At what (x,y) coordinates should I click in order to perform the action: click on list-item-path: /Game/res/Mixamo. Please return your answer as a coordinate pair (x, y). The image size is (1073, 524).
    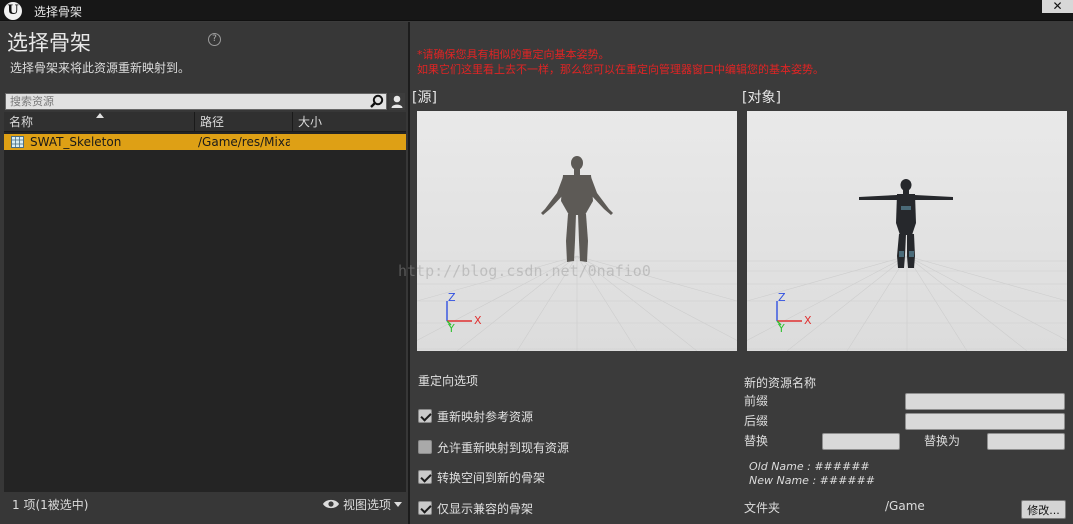
    Looking at the image, I should click on (244, 142).